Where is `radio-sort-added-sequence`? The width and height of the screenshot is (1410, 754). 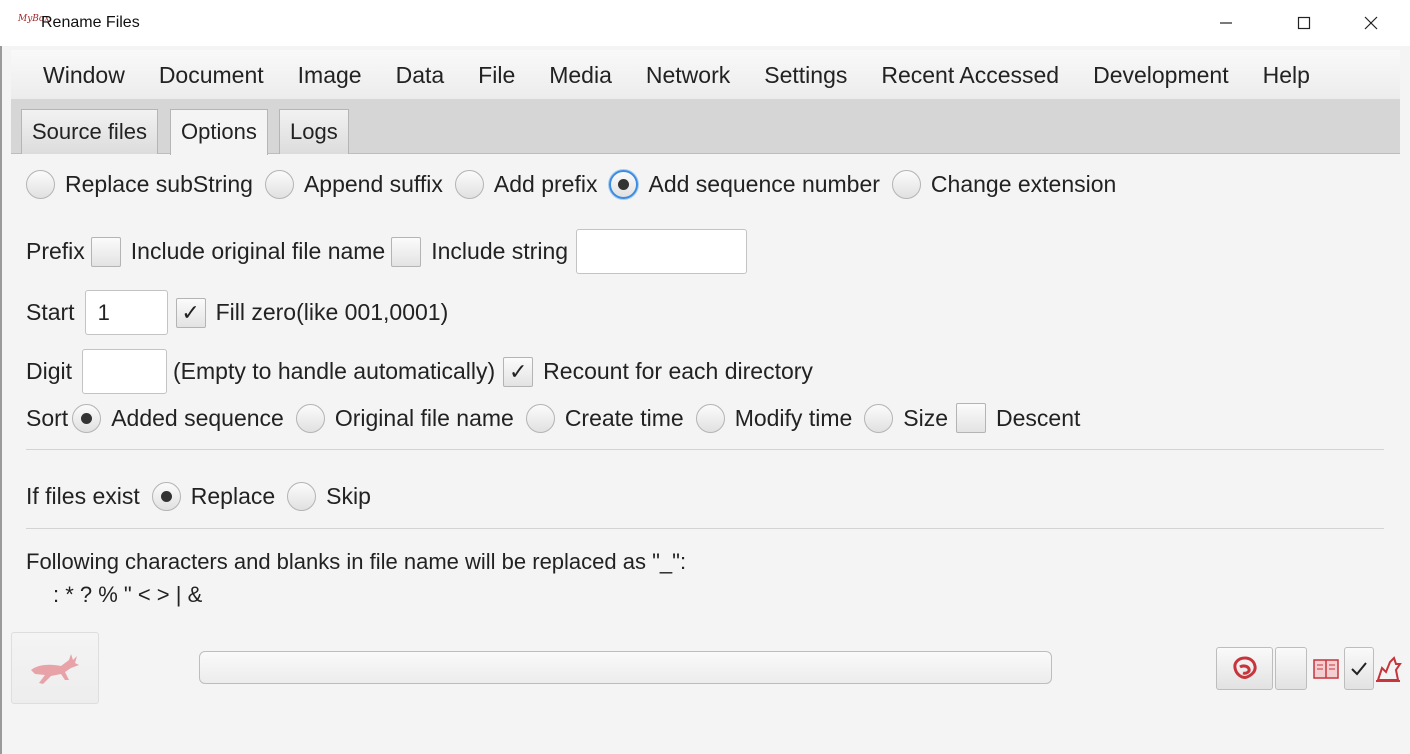
radio-sort-added-sequence is located at coordinates (87, 418).